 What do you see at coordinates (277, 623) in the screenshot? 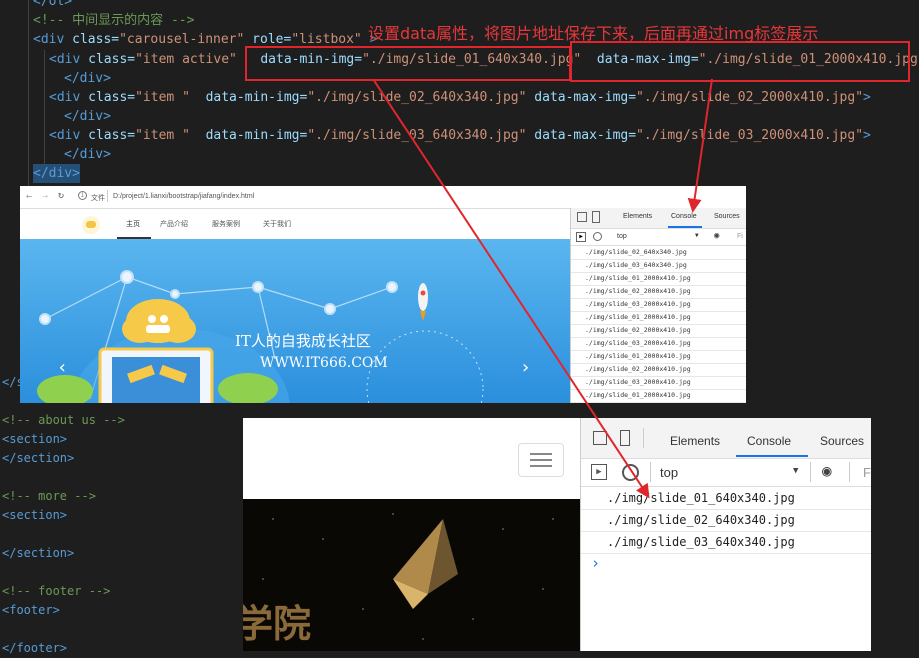
I see `hero-title: 学院` at bounding box center [277, 623].